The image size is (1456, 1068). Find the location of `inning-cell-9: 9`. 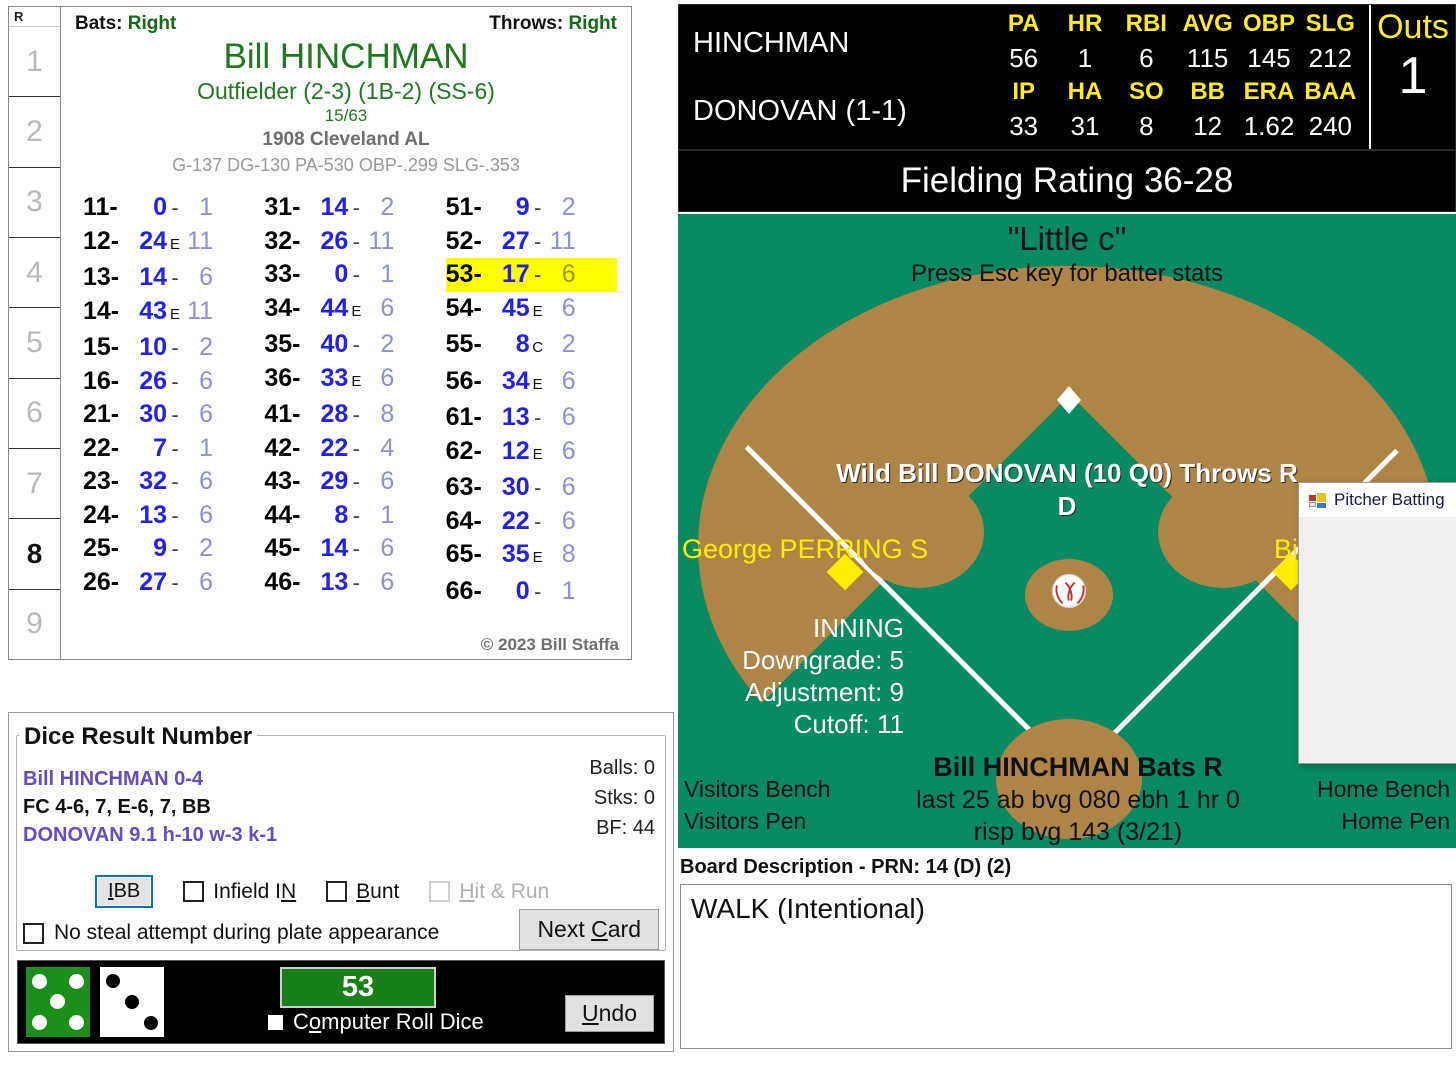

inning-cell-9: 9 is located at coordinates (34, 624).